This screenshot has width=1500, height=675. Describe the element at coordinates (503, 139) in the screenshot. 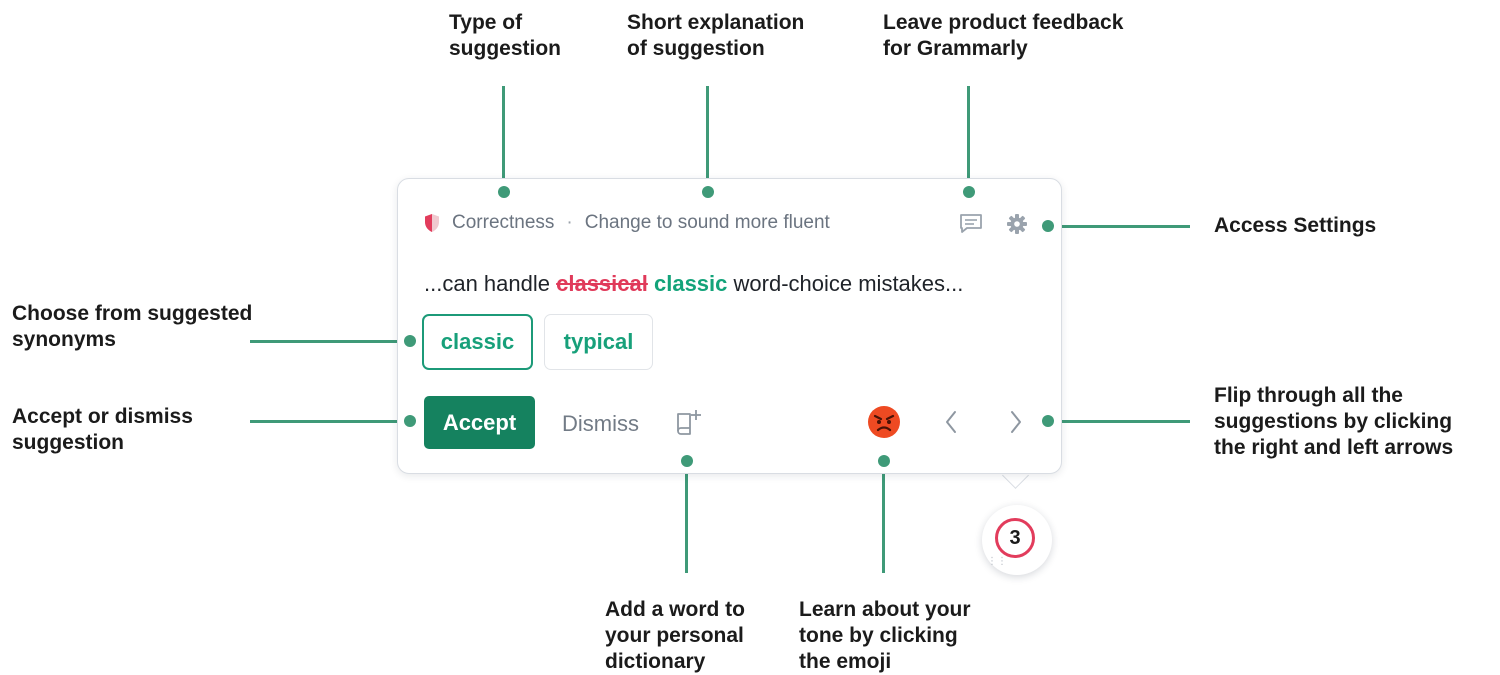

I see `leader-type` at that location.